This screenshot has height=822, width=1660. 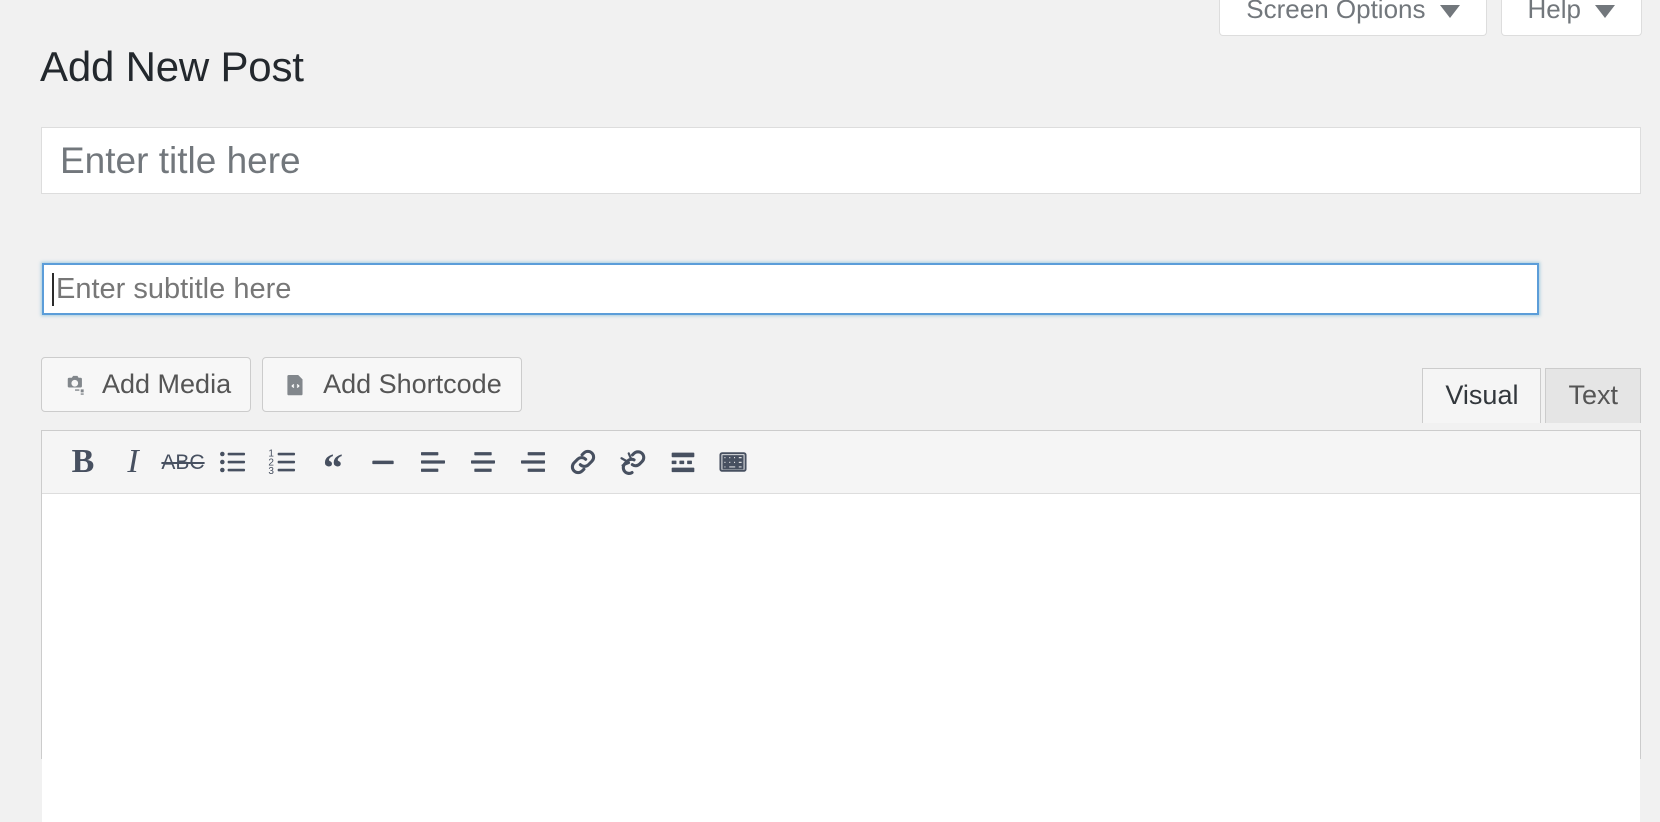 I want to click on tab-visual: Visual, so click(x=1482, y=396).